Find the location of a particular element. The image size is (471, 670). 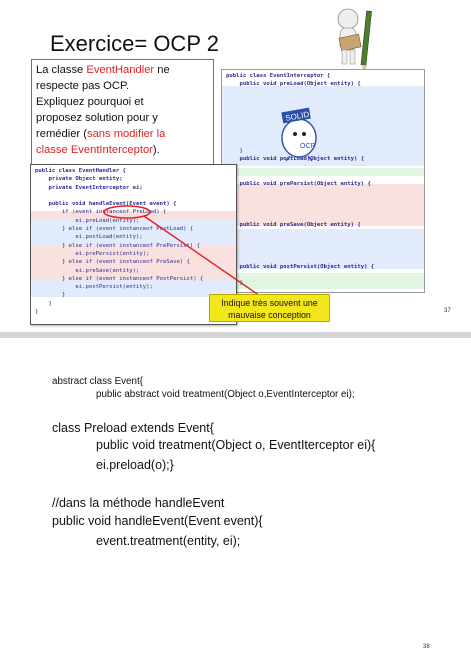

solution-line: class Preload extends Event{ is located at coordinates (133, 428).